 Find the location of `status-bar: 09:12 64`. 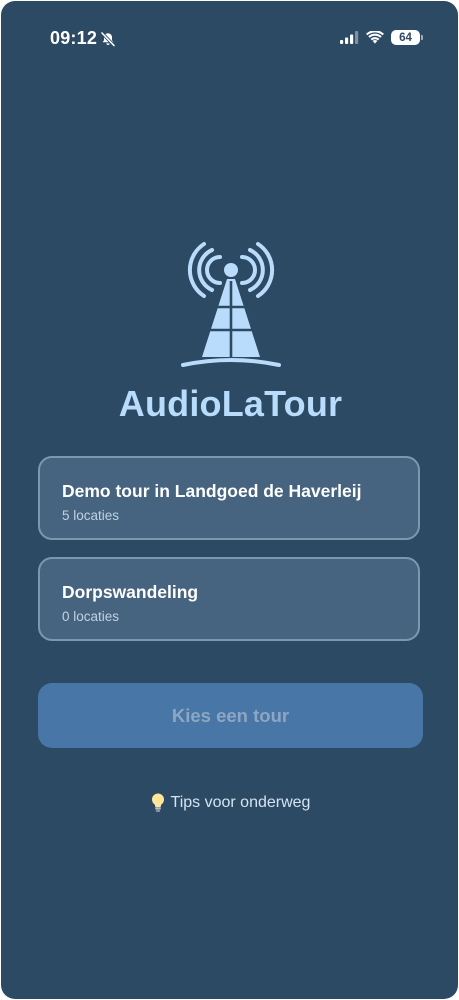

status-bar: 09:12 64 is located at coordinates (229, 31).